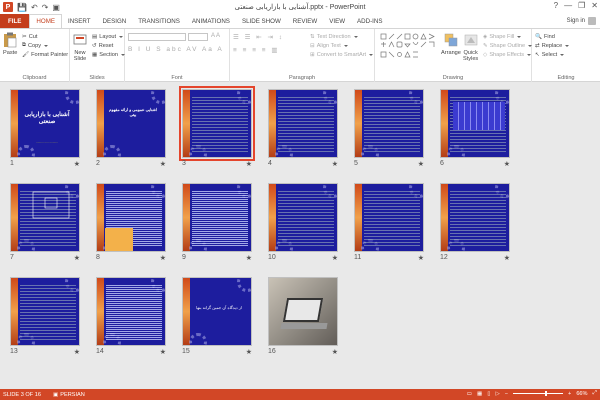  Describe the element at coordinates (69, 395) in the screenshot. I see `language-indicator: ▣ PERSIAN` at that location.